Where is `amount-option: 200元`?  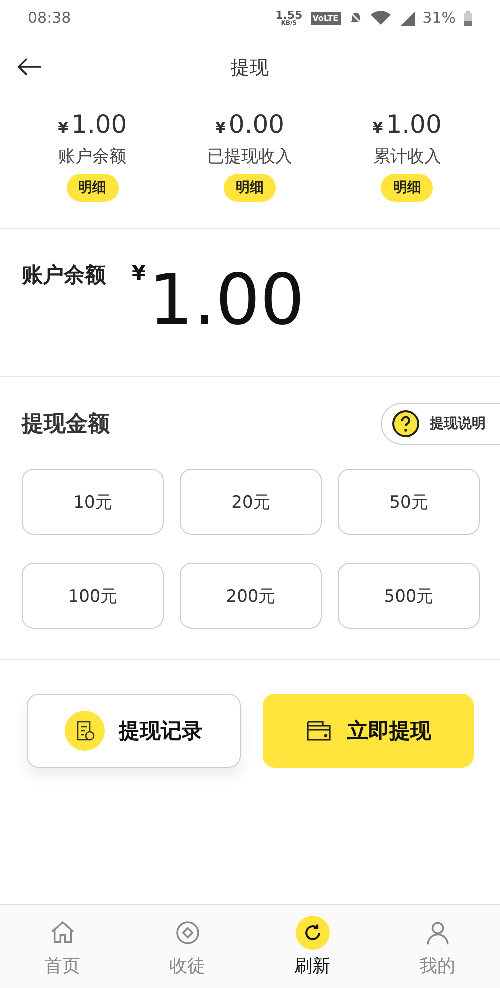 amount-option: 200元 is located at coordinates (251, 596).